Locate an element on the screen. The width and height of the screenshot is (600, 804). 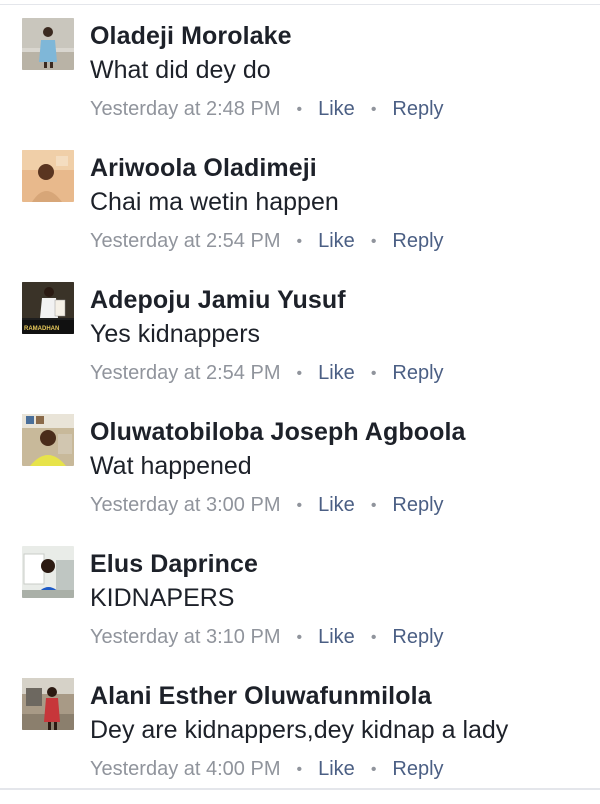
profile-photo-icon: RAMADHAN is located at coordinates (48, 308).